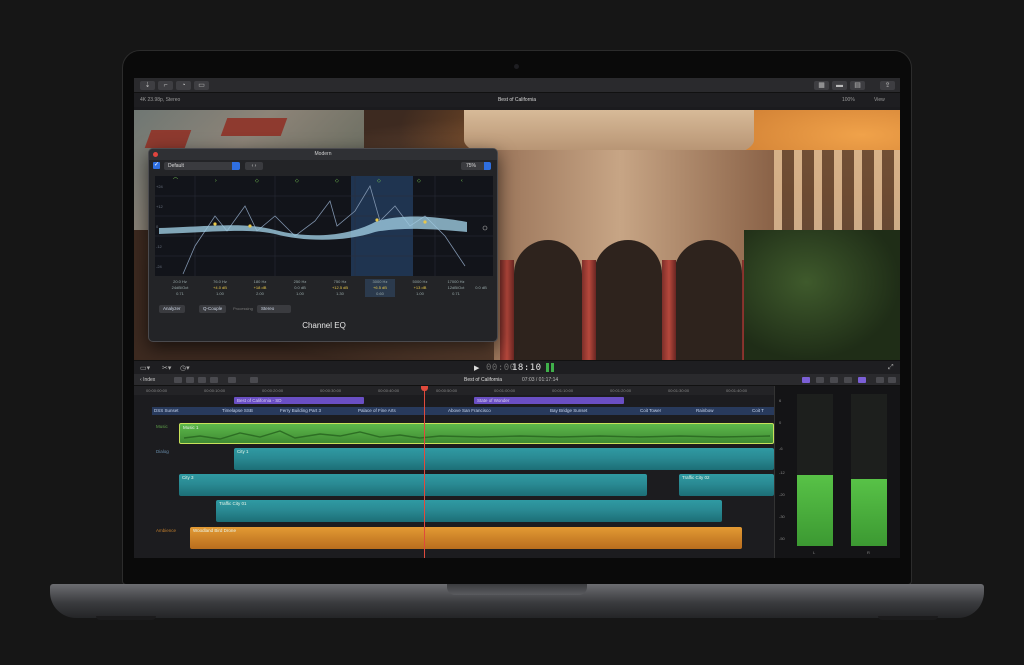  Describe the element at coordinates (156, 165) in the screenshot. I see `bypass-checkbox: ✓` at that location.